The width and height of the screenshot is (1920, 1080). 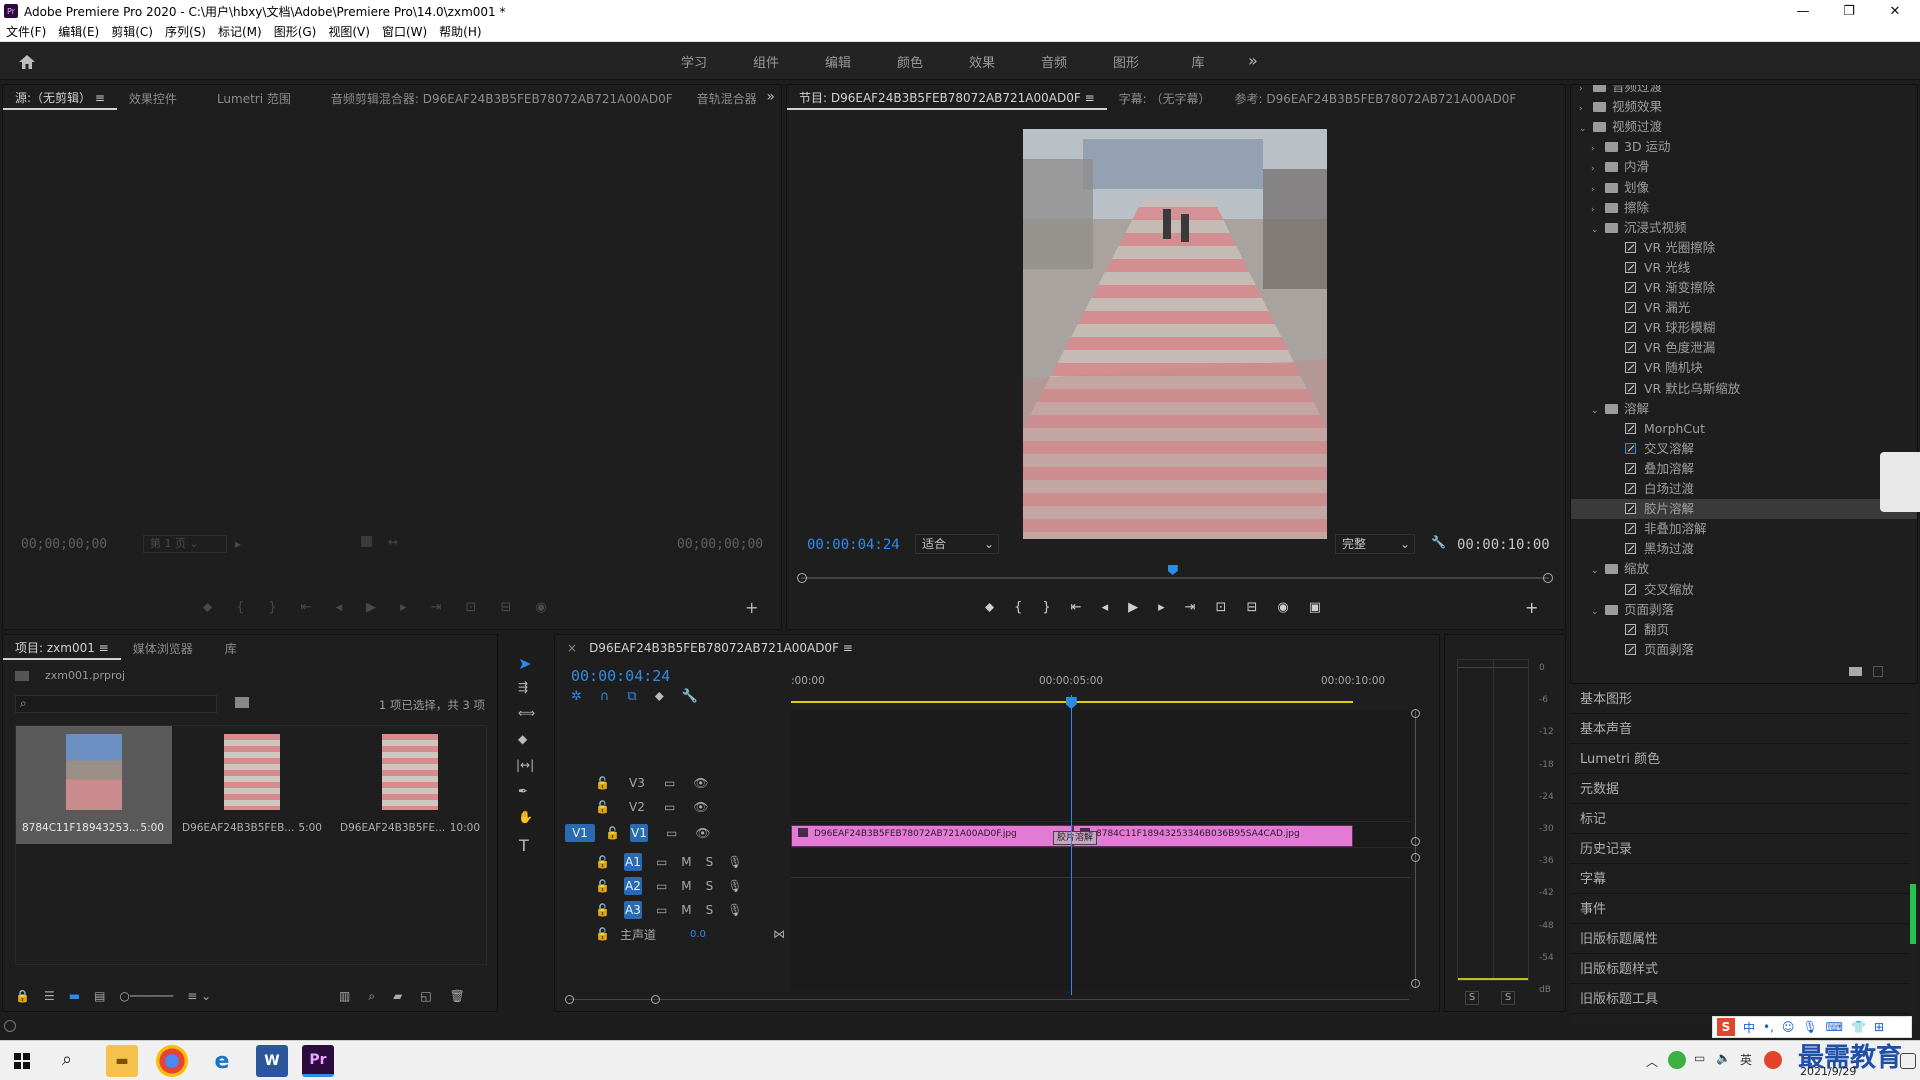 I want to click on vertical-scrollbar, so click(x=1415, y=849).